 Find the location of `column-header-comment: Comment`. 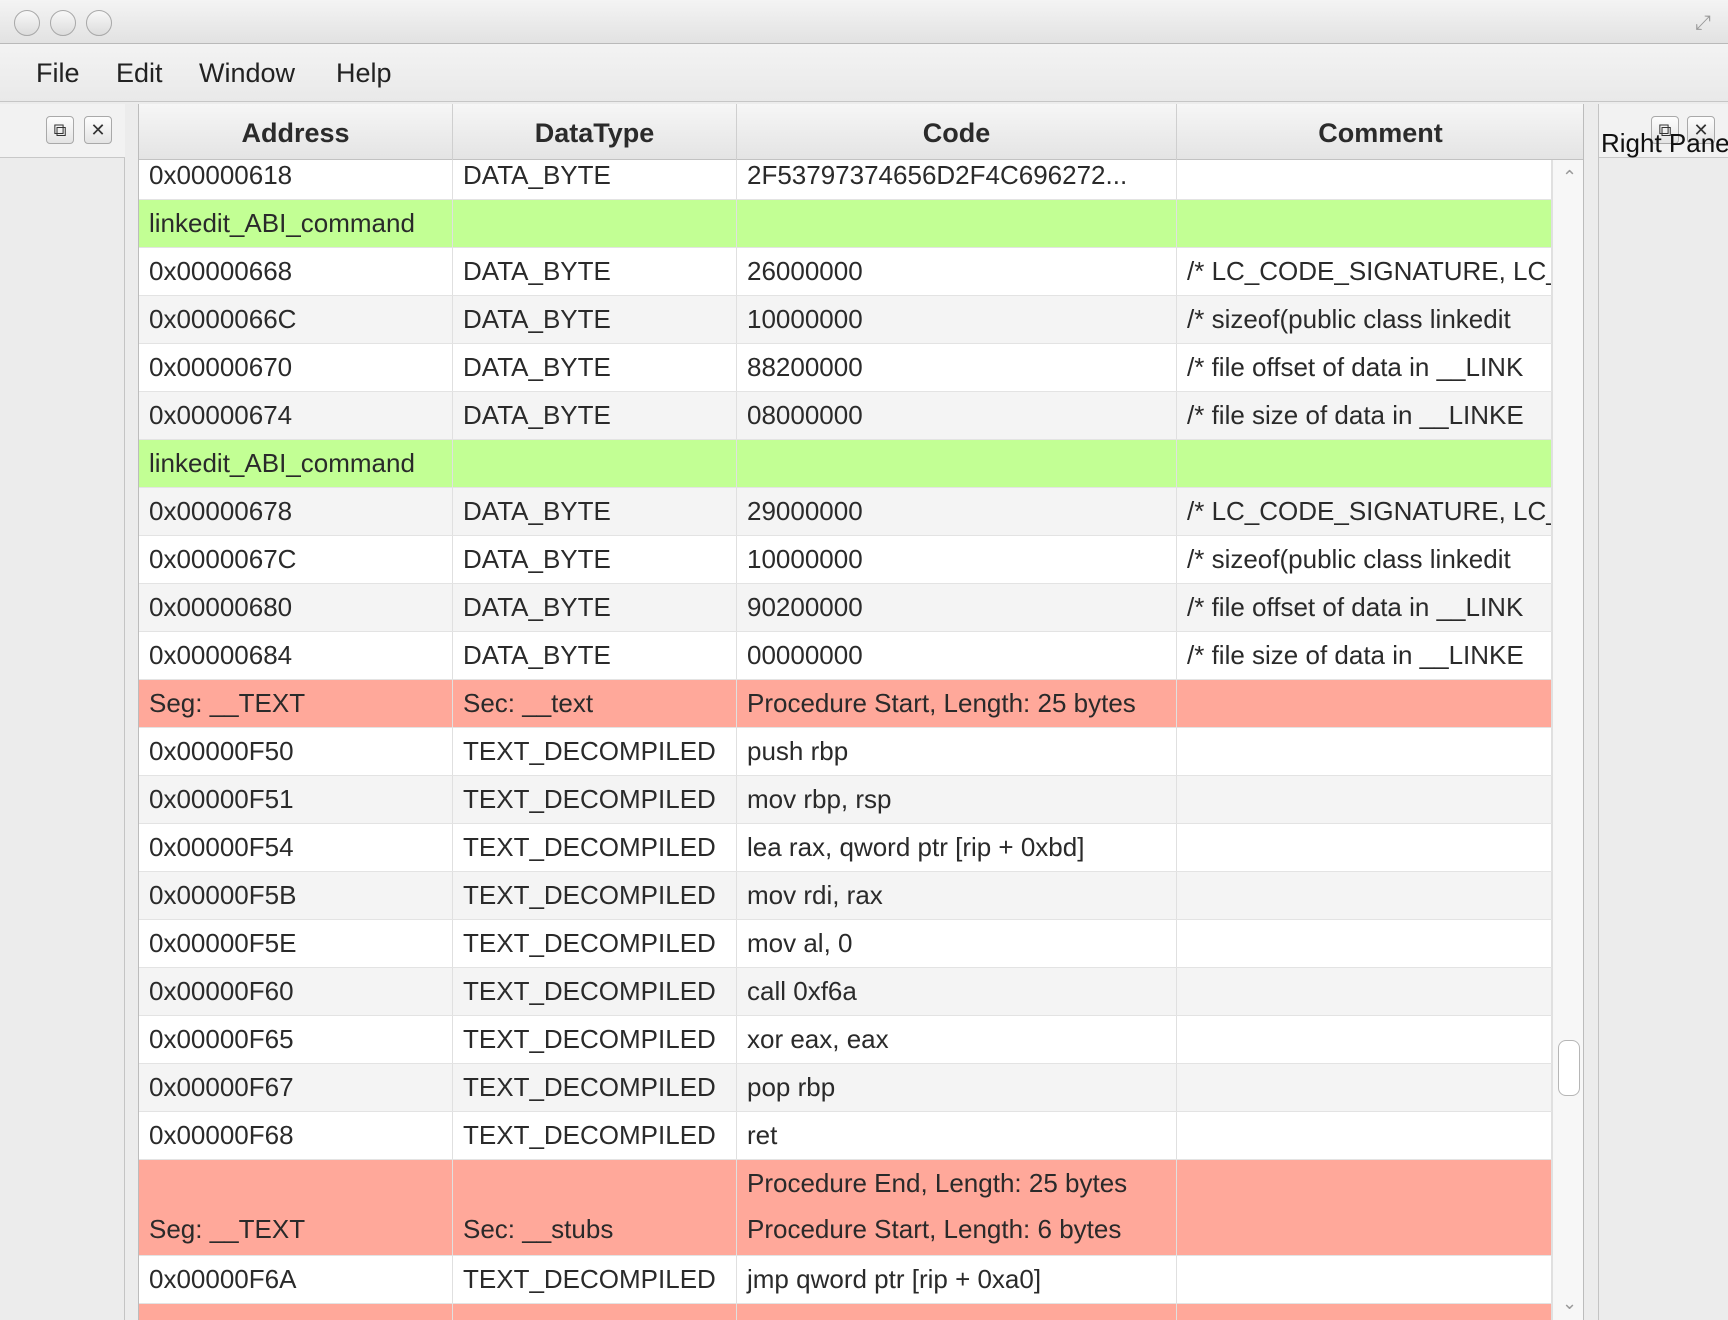

column-header-comment: Comment is located at coordinates (1380, 132).